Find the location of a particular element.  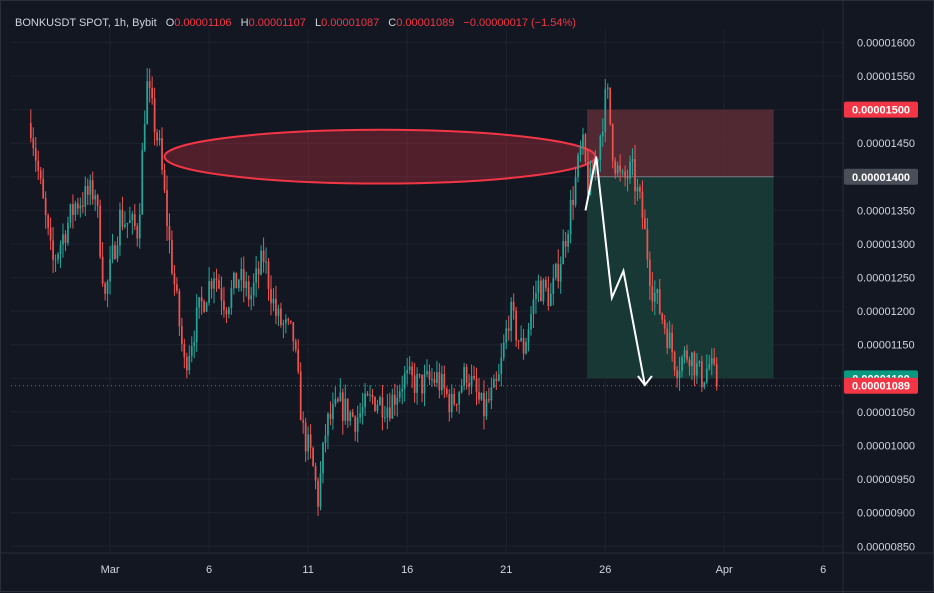

y-tick-label: 0.00001300 is located at coordinates (886, 245).